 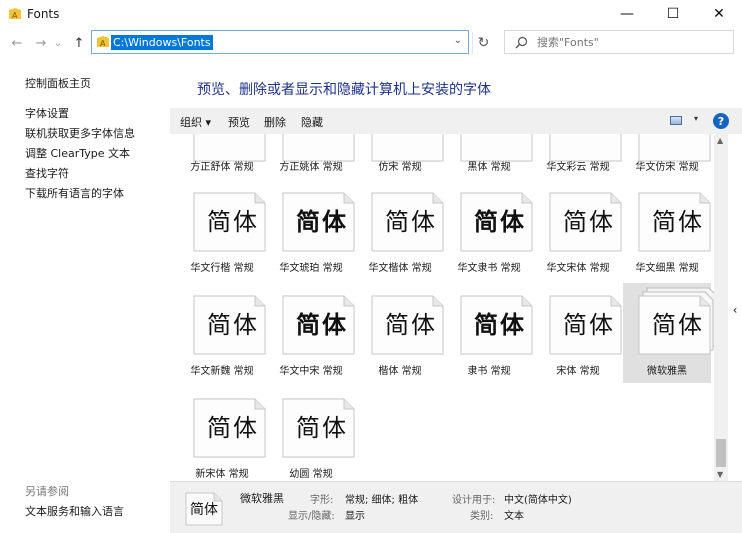 What do you see at coordinates (47, 173) in the screenshot?
I see `find-character-link: 查找字符` at bounding box center [47, 173].